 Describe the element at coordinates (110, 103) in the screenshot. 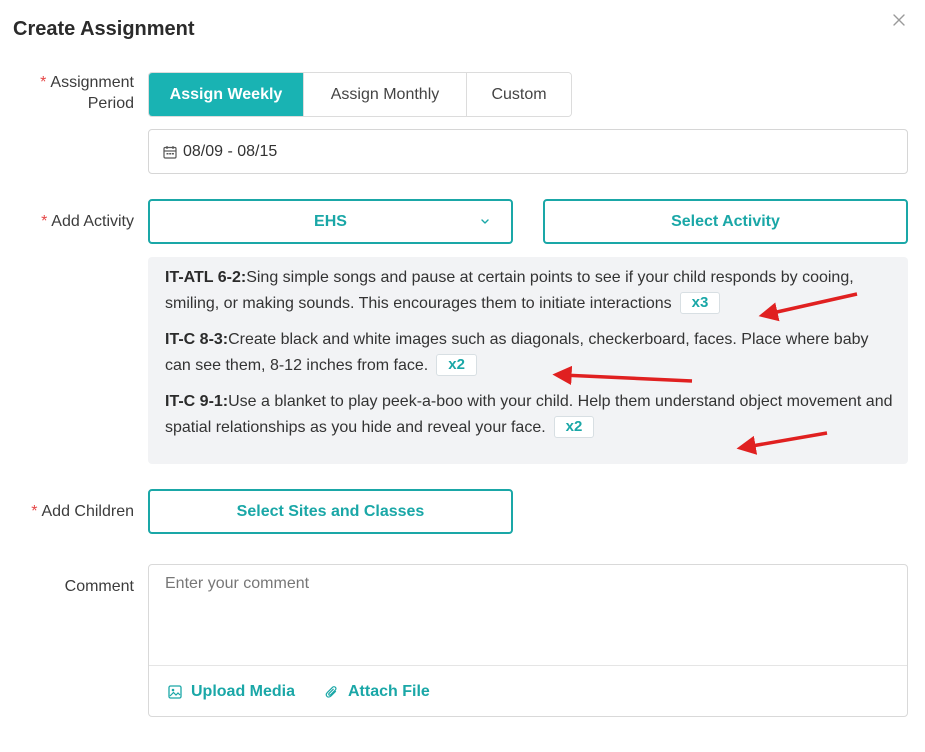

I see `assignment-period-label-line2: Period` at that location.